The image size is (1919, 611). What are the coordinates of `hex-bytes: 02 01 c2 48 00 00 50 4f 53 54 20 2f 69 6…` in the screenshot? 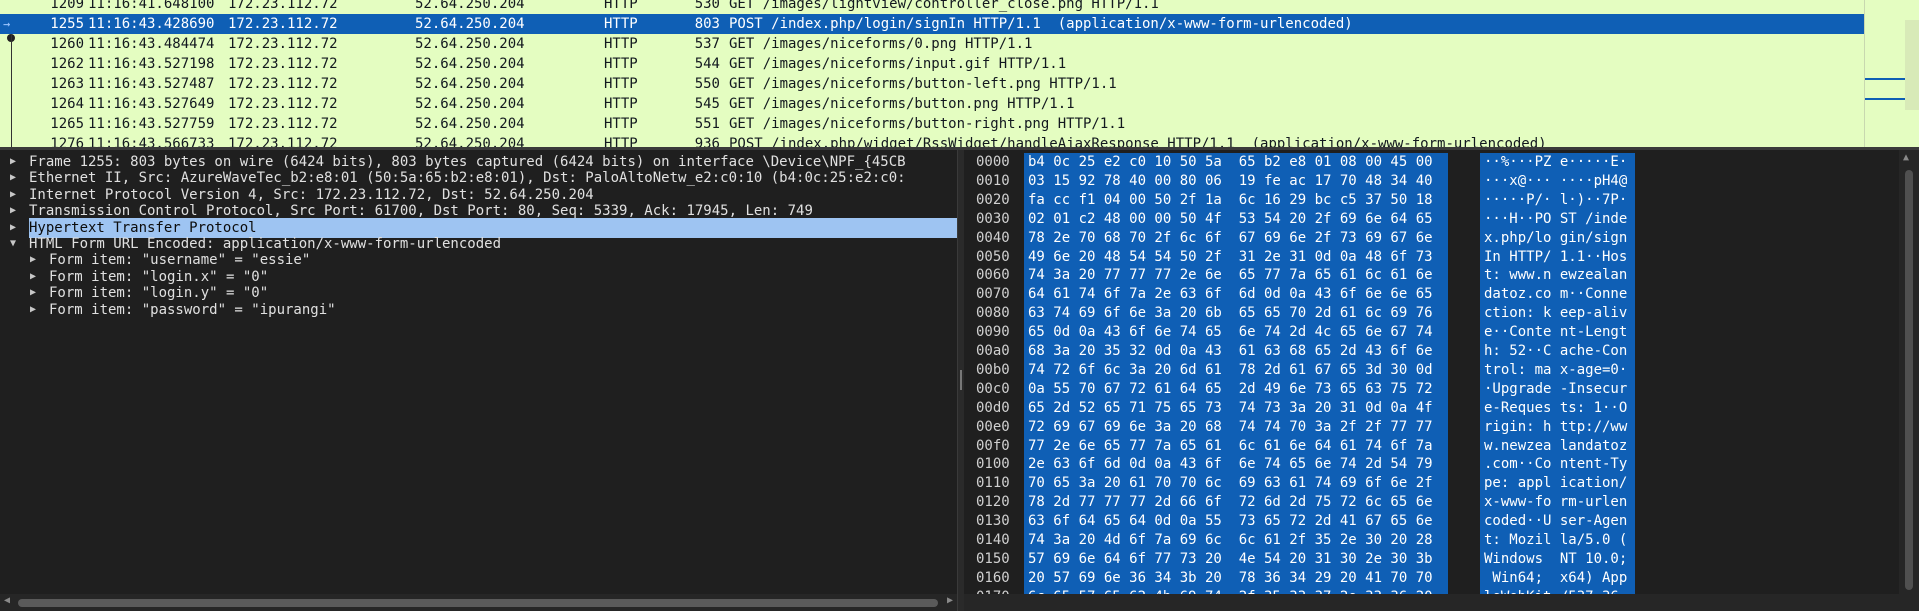 It's located at (1230, 219).